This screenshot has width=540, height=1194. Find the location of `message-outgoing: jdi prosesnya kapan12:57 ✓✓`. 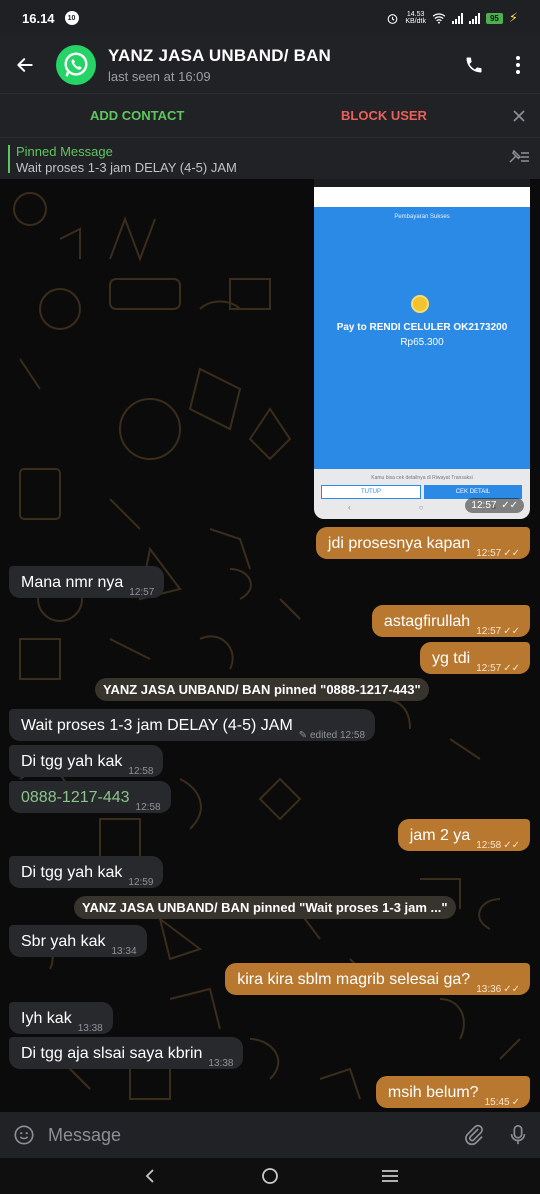

message-outgoing: jdi prosesnya kapan12:57 ✓✓ is located at coordinates (422, 543).